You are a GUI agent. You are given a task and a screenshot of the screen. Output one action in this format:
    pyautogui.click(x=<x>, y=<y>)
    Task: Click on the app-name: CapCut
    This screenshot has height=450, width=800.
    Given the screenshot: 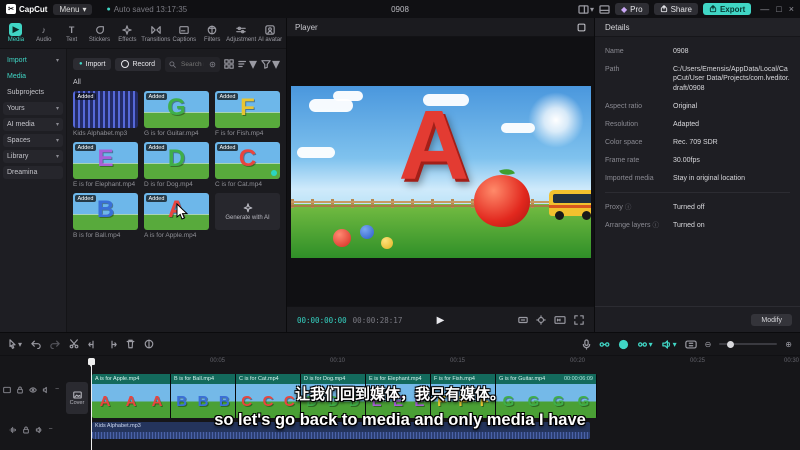 What is the action you would take?
    pyautogui.click(x=33, y=9)
    